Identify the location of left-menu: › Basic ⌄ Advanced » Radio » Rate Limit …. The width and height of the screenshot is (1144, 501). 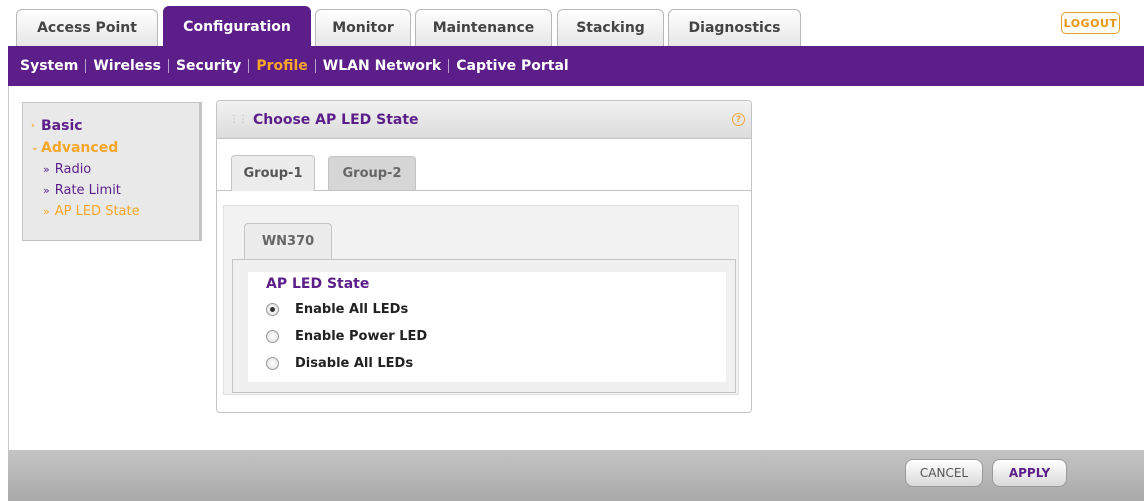
(112, 171).